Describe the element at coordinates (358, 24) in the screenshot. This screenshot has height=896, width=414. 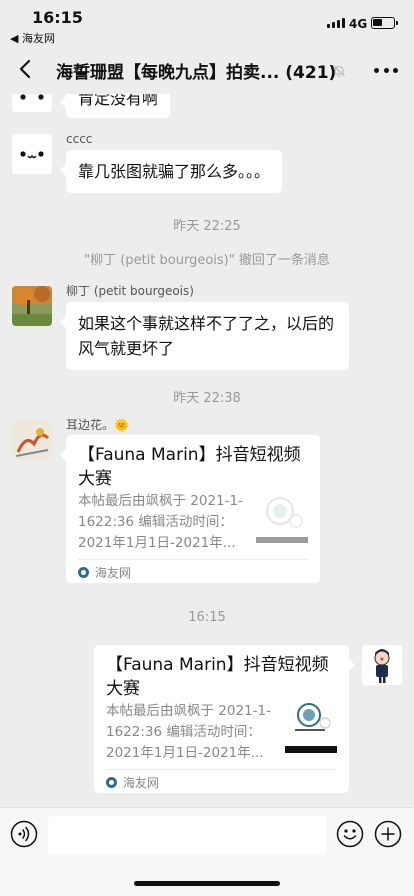
I see `network-type: 4G` at that location.